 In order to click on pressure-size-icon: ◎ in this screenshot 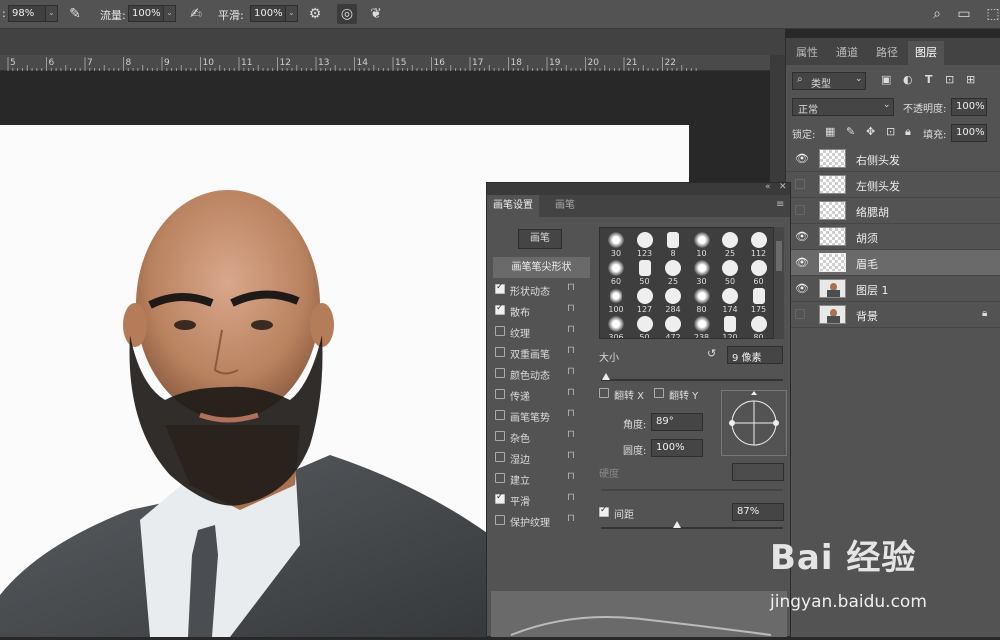, I will do `click(347, 14)`.